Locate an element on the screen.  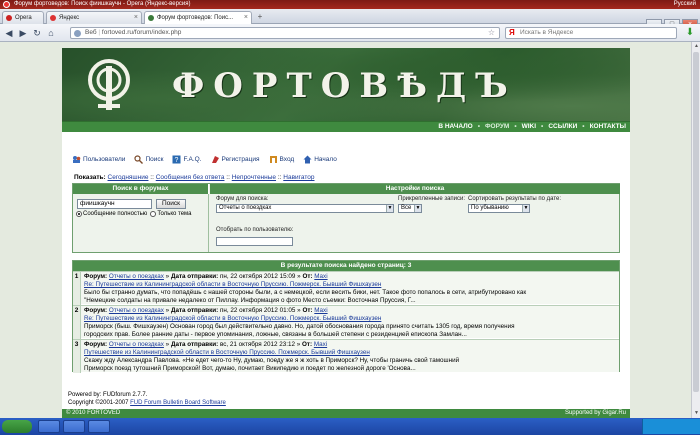
home-icon is located at coordinates (307, 159).